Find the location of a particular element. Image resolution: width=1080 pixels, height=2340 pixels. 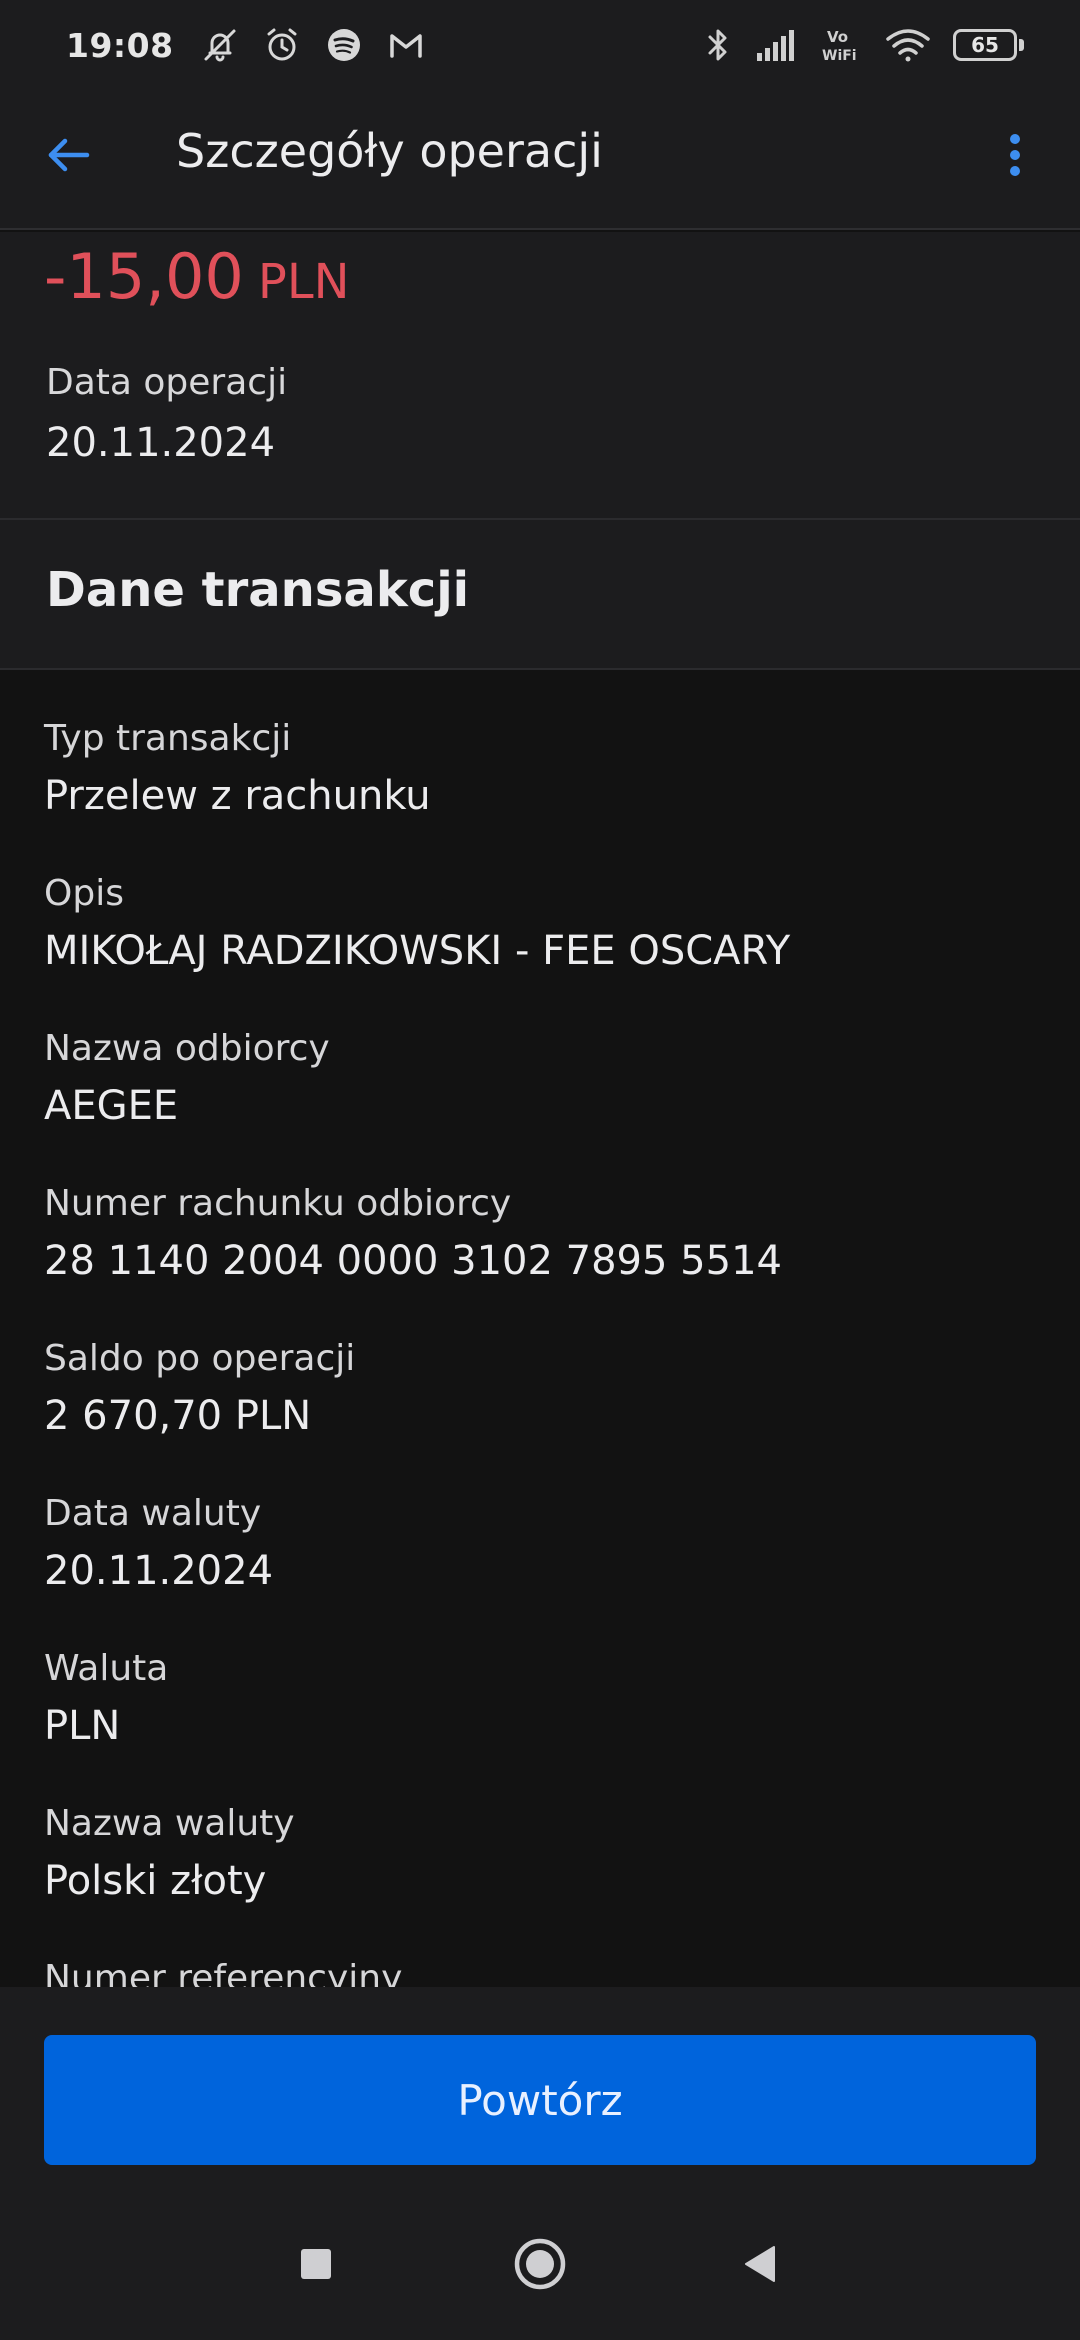

detail-currency-name: Nazwa waluty Polski złoty is located at coordinates (544, 1854).